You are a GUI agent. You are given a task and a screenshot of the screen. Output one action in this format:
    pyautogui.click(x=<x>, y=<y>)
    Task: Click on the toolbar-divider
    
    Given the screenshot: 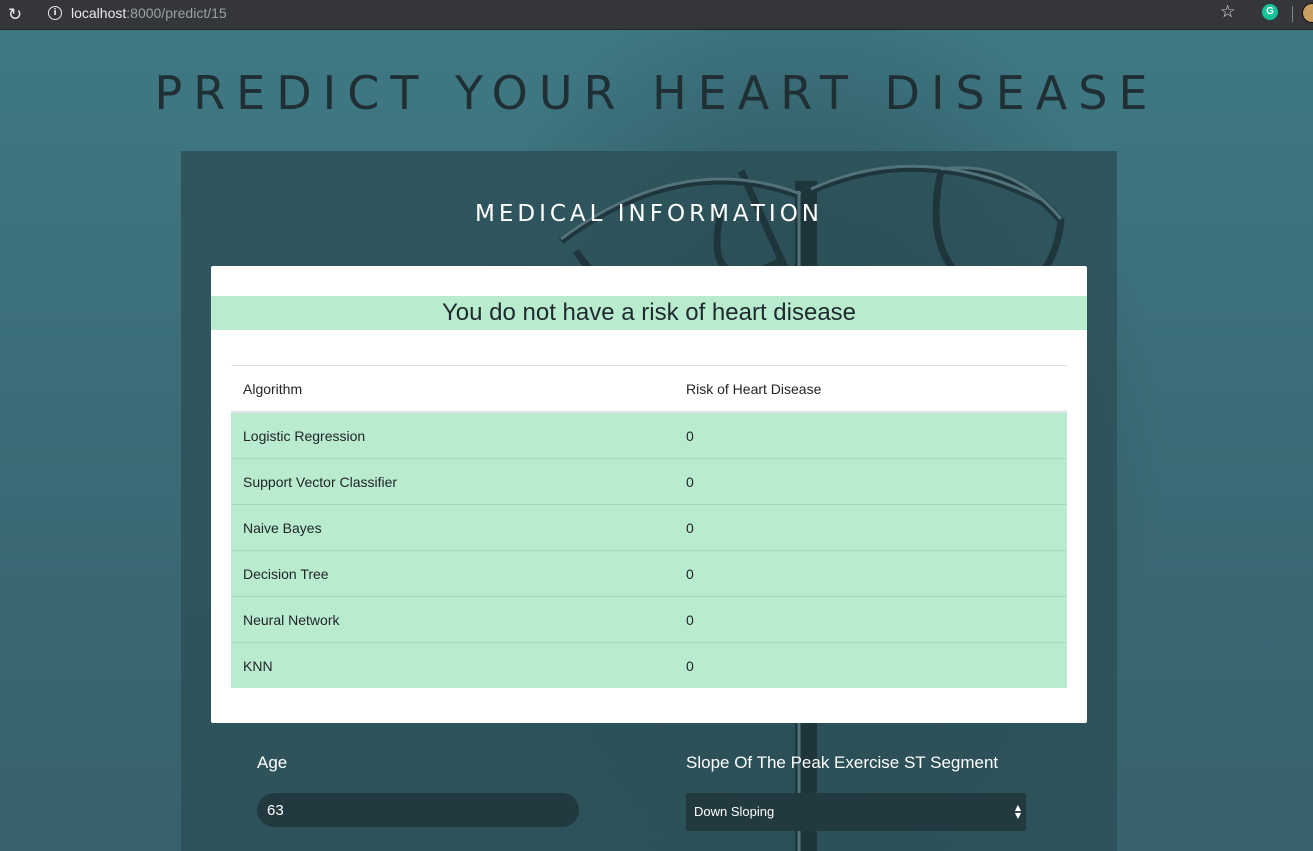 What is the action you would take?
    pyautogui.click(x=1292, y=14)
    